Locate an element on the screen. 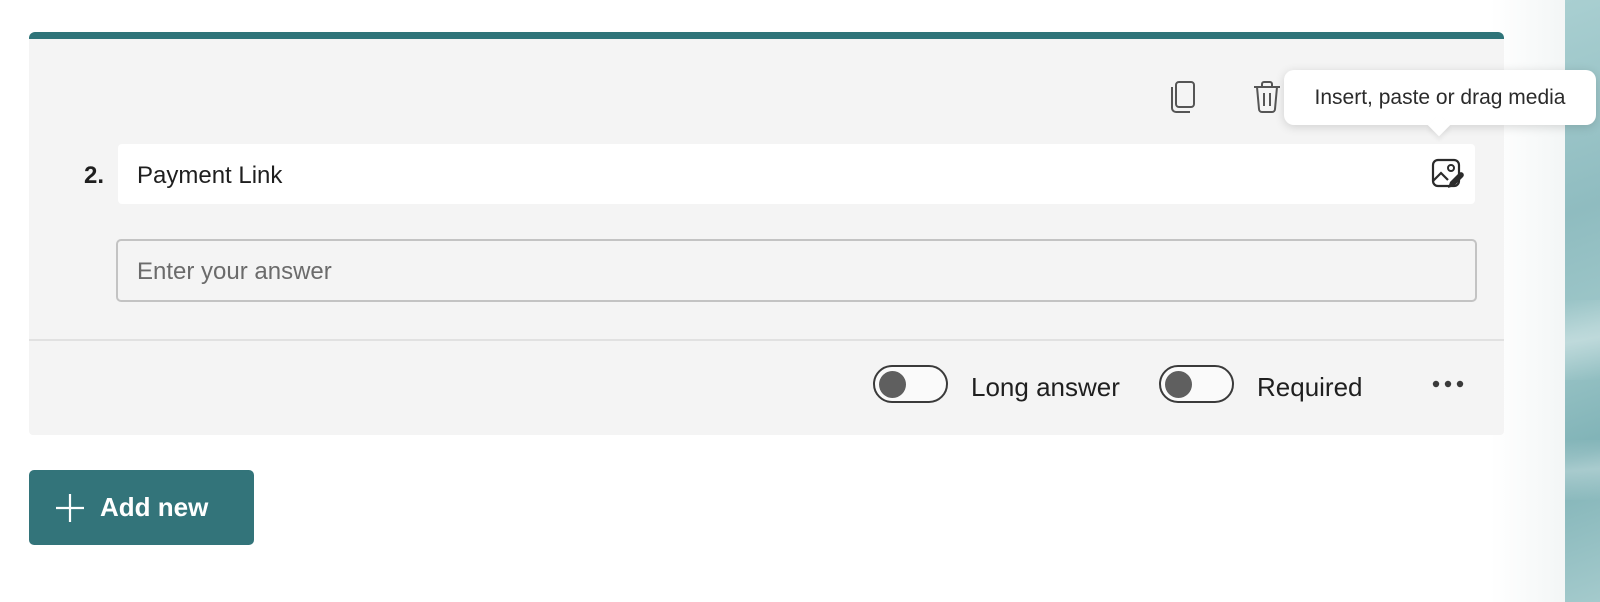 This screenshot has width=1600, height=602. media-tooltip-text: Insert, paste or drag media is located at coordinates (1440, 97).